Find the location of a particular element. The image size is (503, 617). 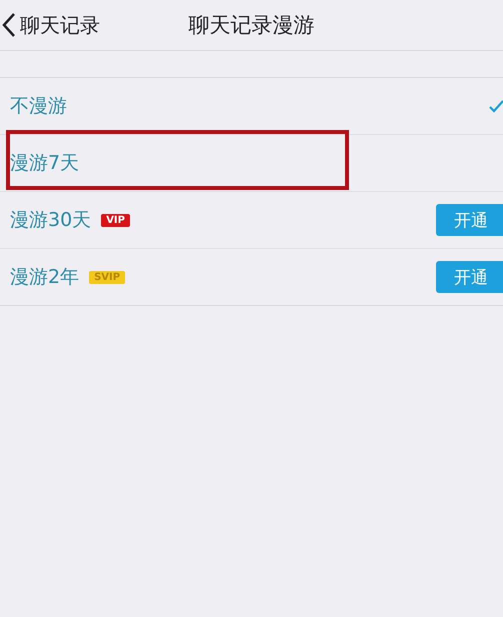

option-label: 漫游30天 is located at coordinates (51, 220).